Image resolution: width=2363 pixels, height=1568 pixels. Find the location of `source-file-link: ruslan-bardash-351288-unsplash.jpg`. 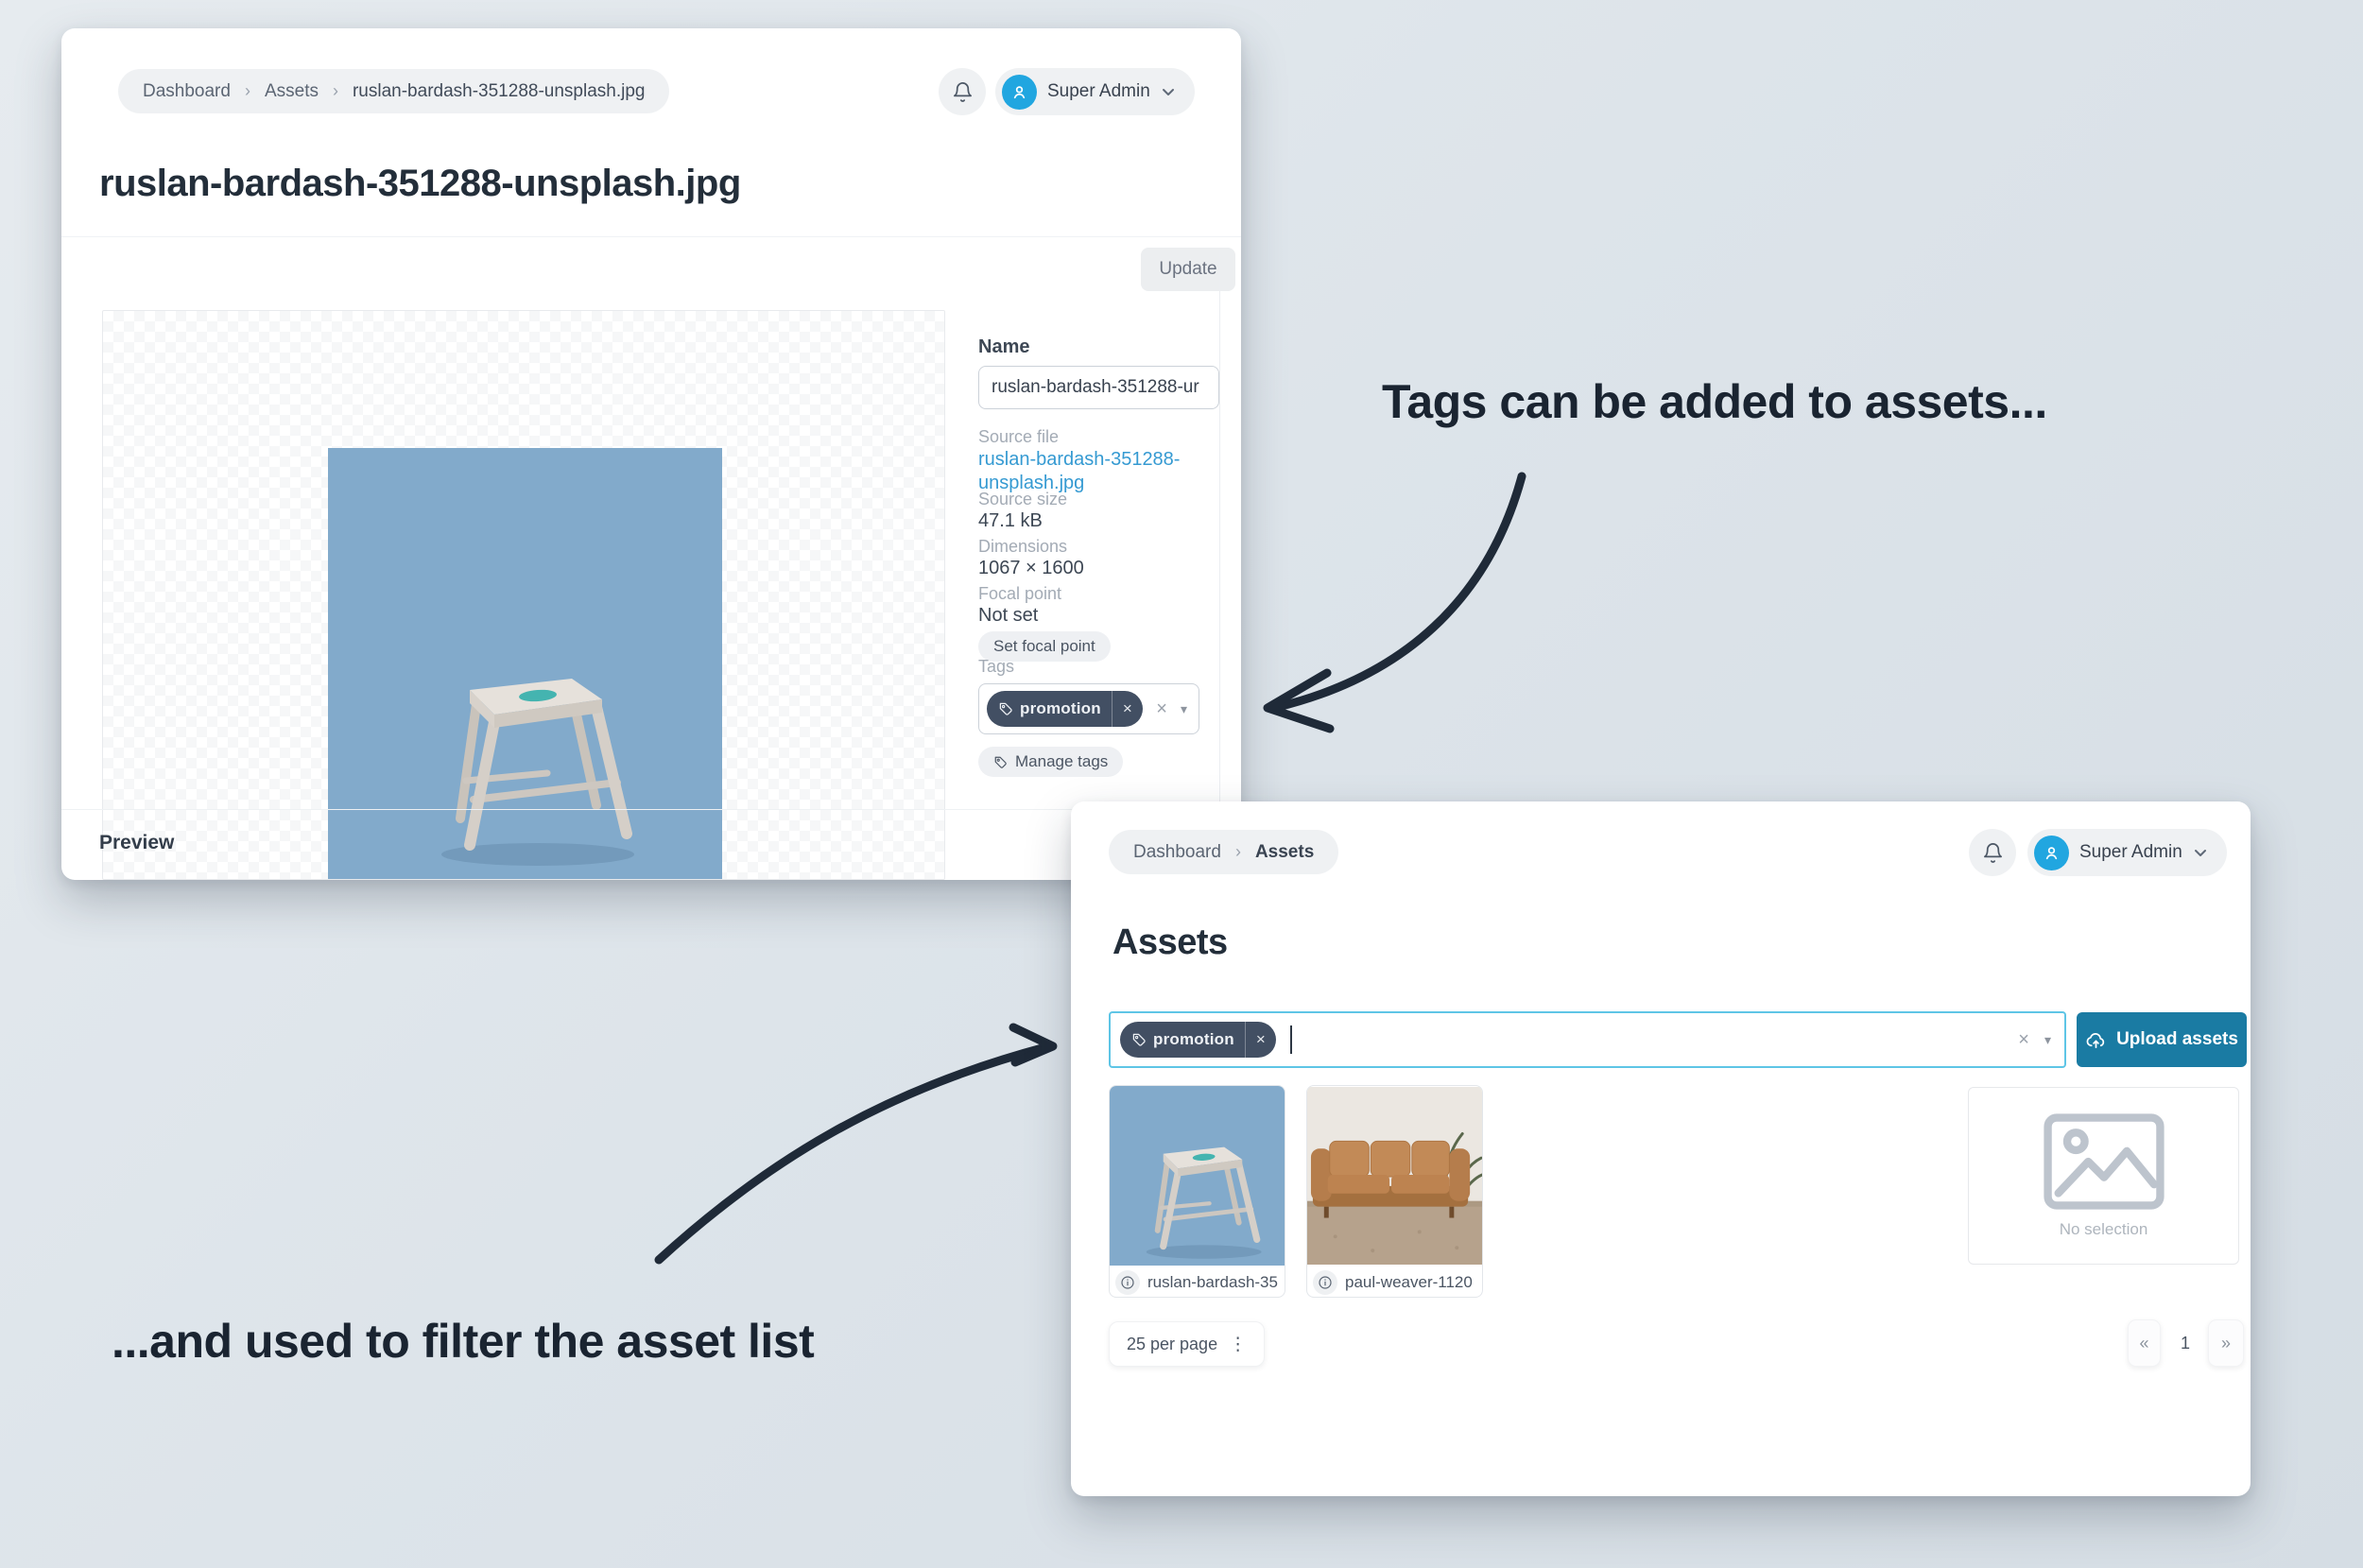

source-file-link: ruslan-bardash-351288-unsplash.jpg is located at coordinates (1081, 471).